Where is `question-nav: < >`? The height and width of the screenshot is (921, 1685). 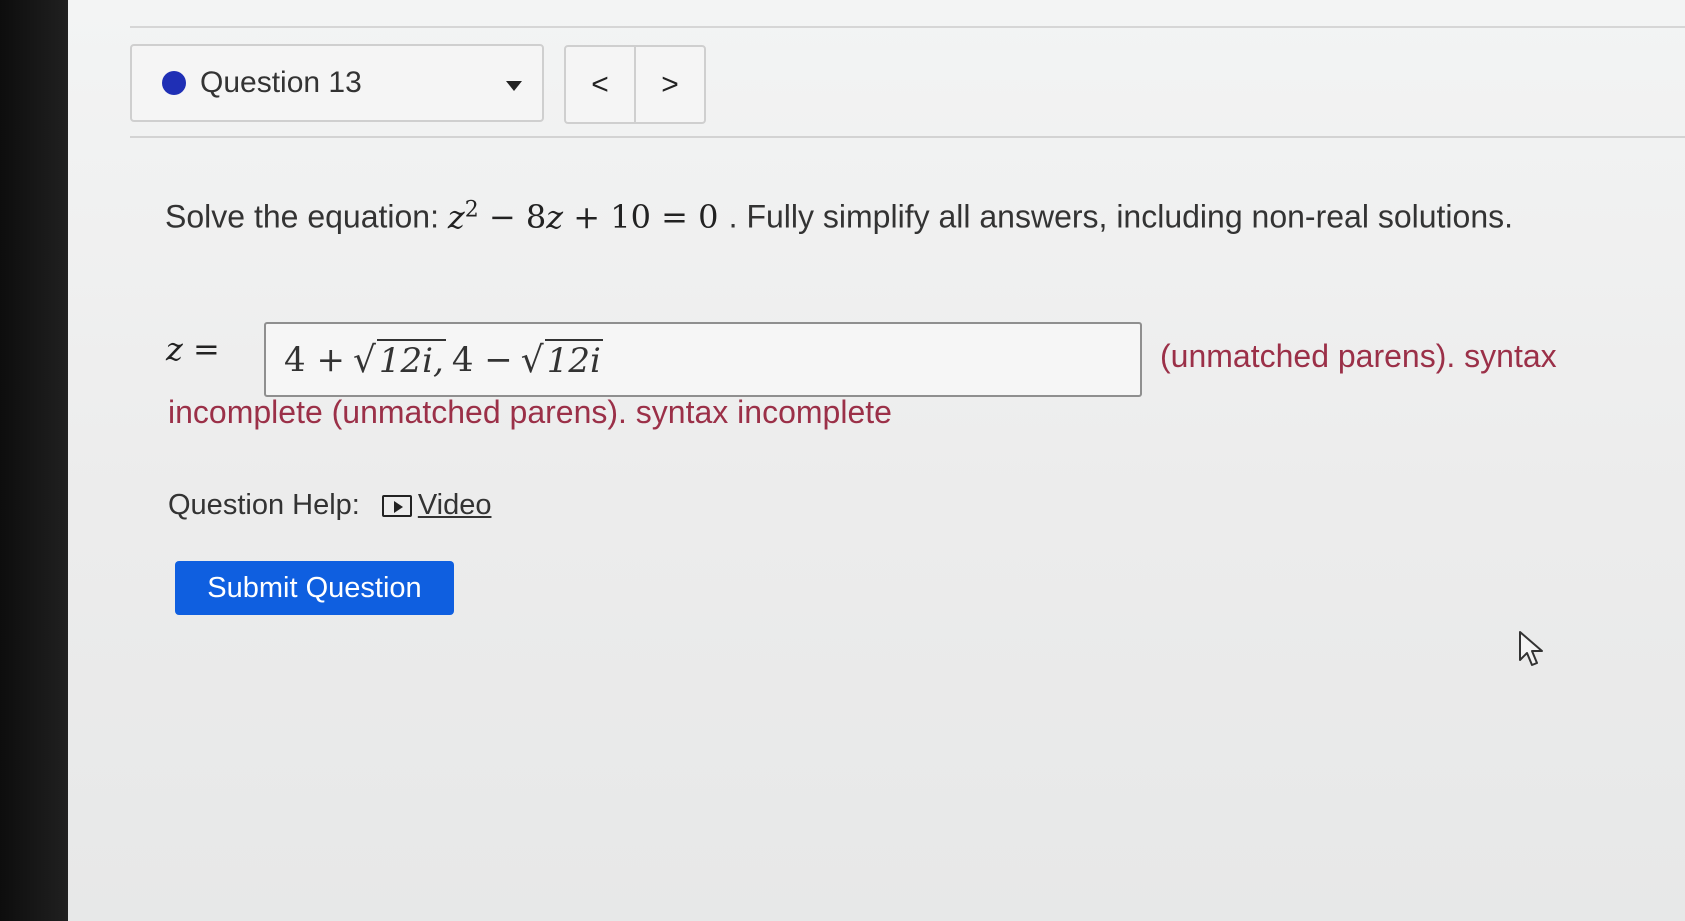
question-nav: < > is located at coordinates (635, 84).